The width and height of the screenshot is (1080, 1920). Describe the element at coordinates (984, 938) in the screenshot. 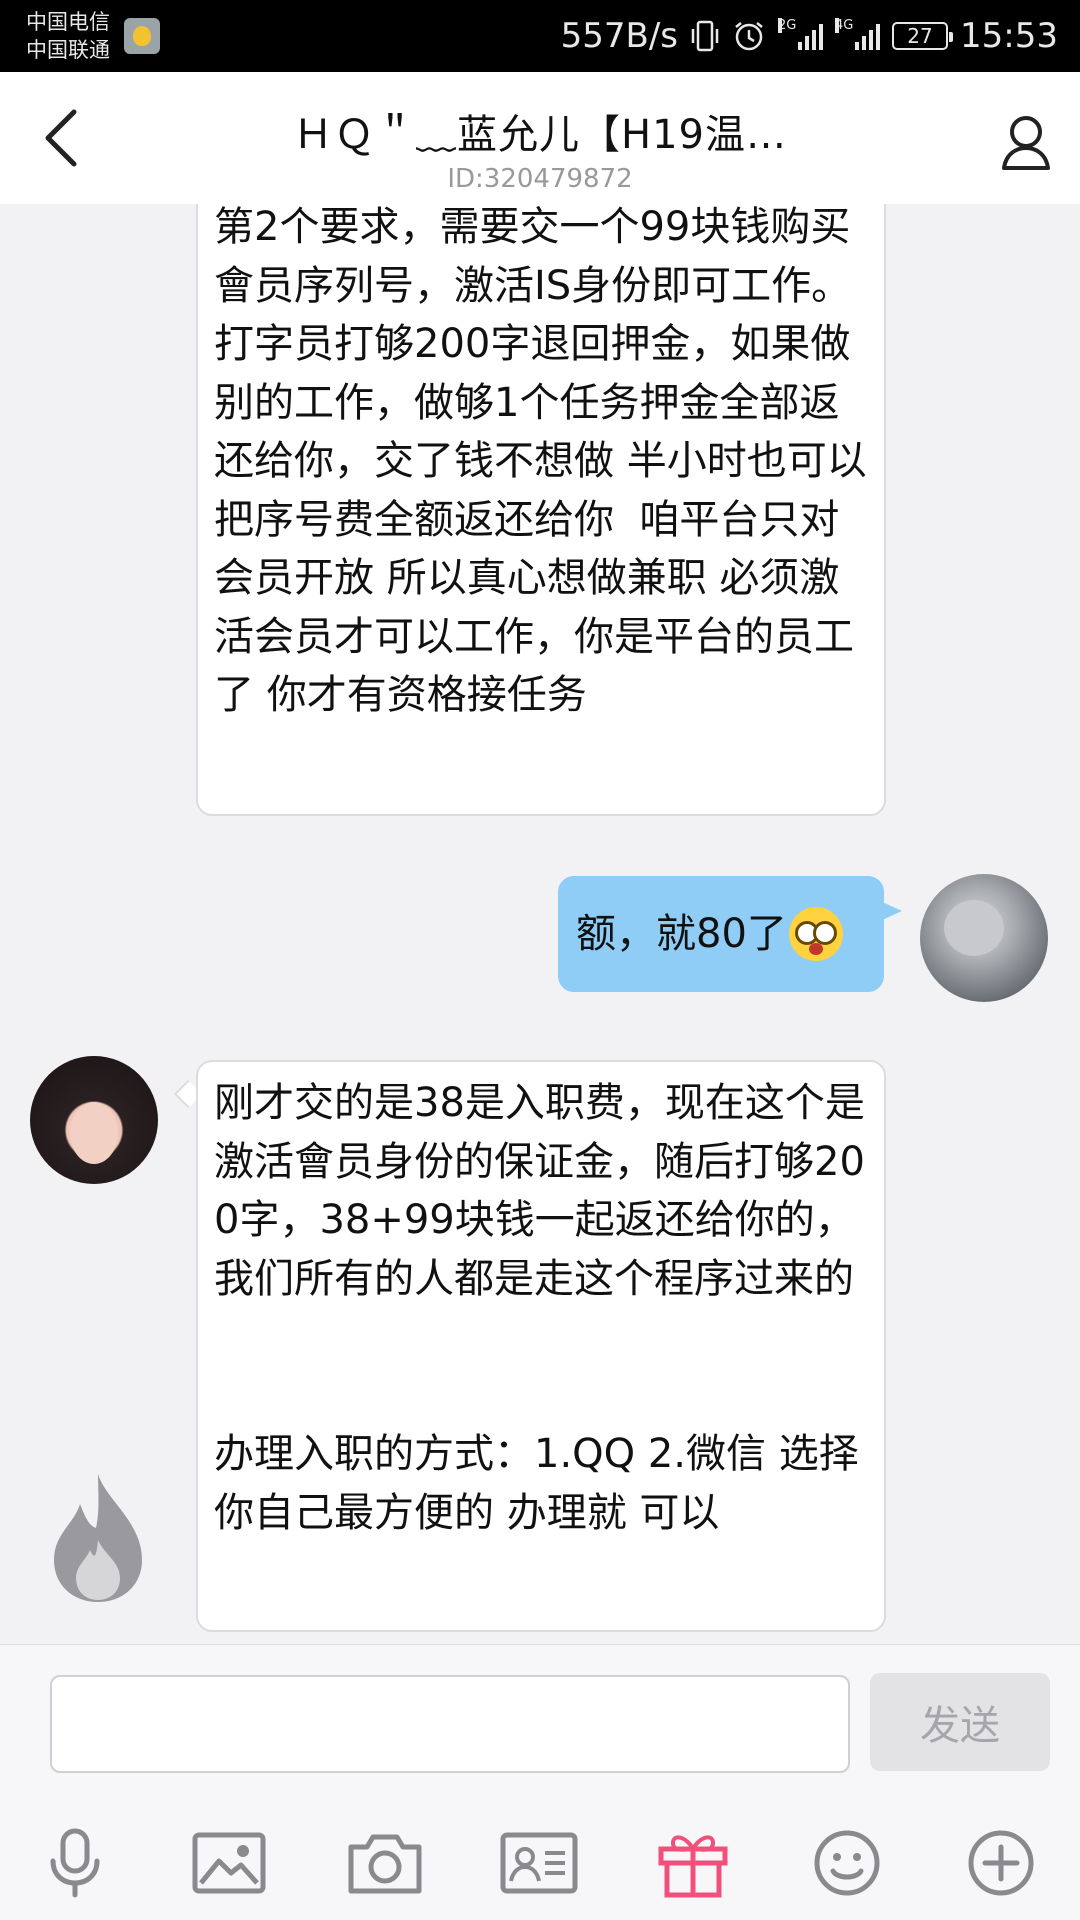

I see `my-avatar` at that location.